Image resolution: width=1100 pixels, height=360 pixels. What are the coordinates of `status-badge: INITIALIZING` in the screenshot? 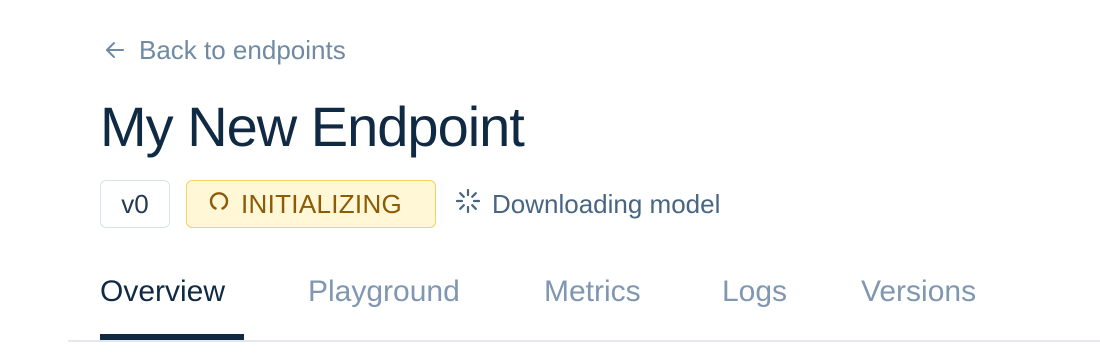 It's located at (311, 204).